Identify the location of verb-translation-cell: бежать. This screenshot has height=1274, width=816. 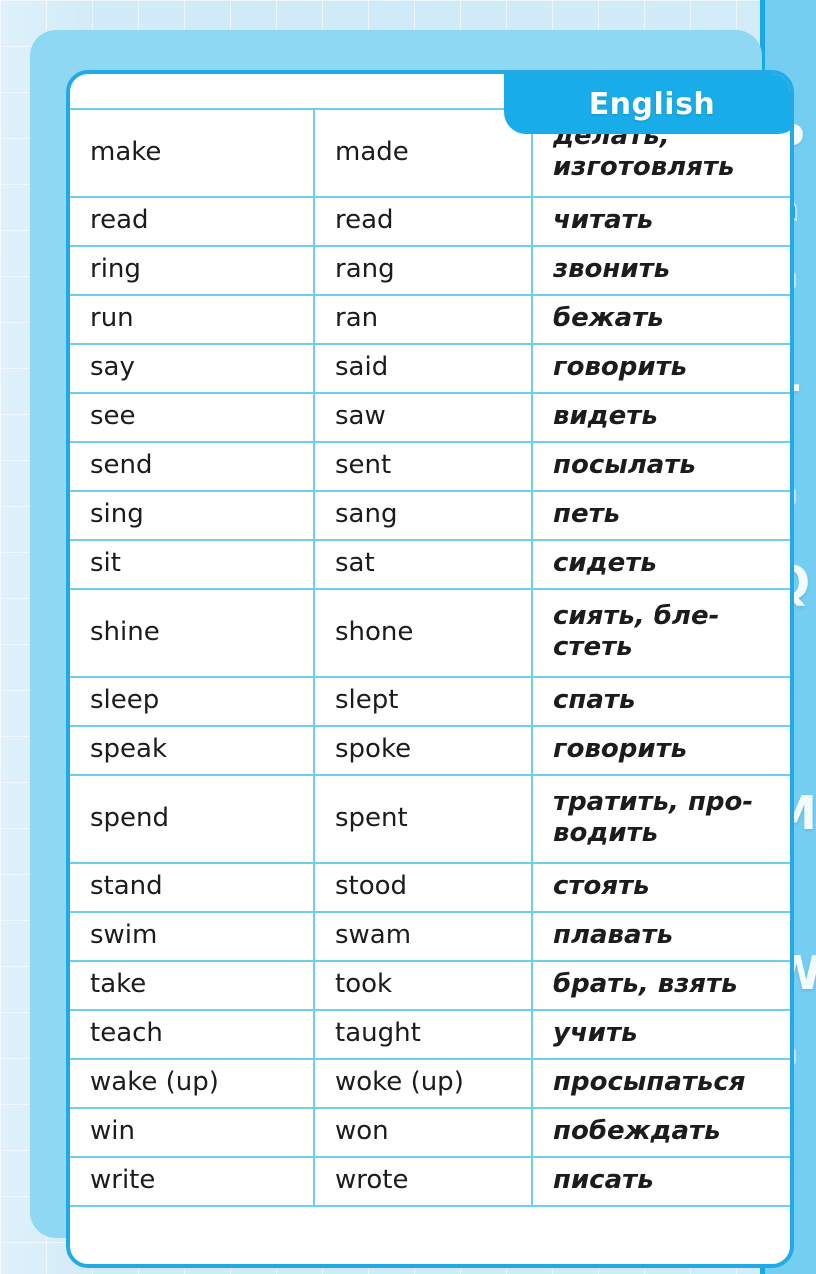
(661, 319).